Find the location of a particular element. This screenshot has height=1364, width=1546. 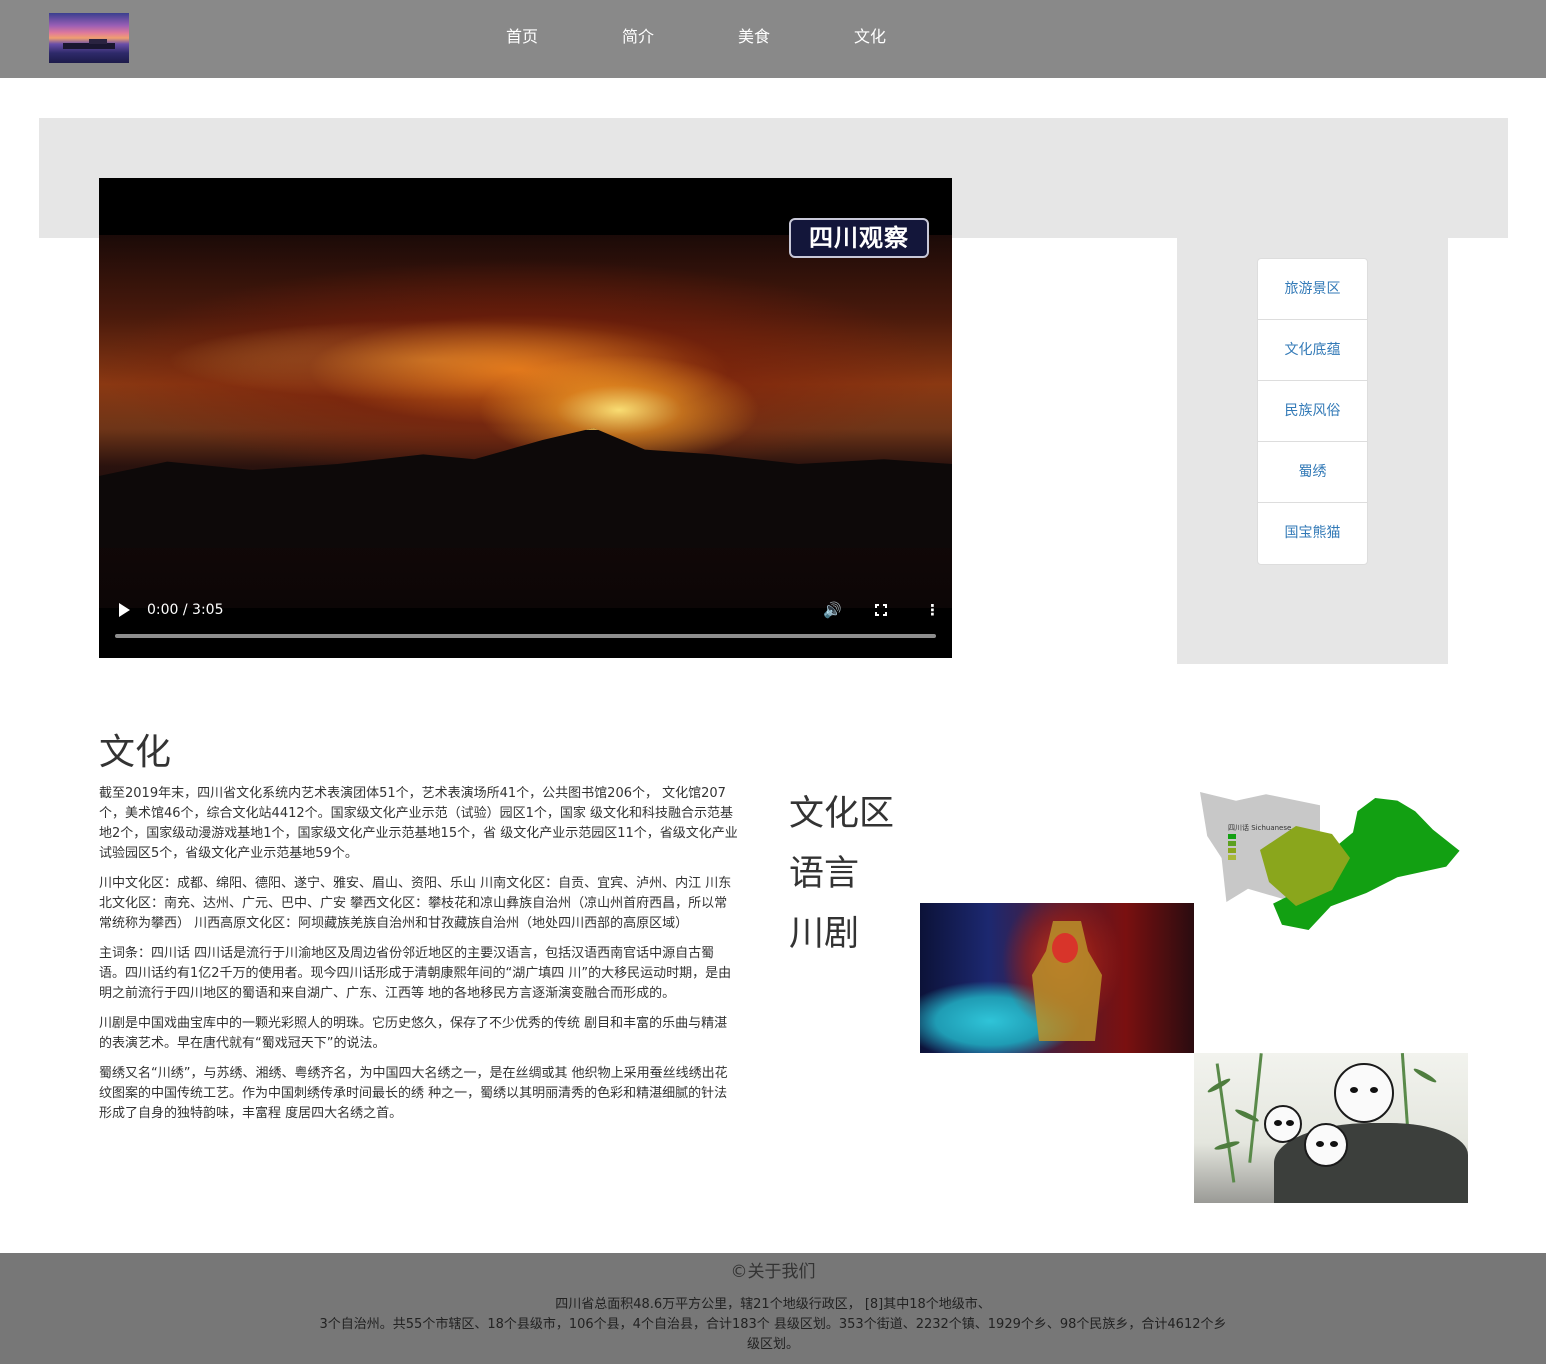

video-progress-bar is located at coordinates (525, 636).